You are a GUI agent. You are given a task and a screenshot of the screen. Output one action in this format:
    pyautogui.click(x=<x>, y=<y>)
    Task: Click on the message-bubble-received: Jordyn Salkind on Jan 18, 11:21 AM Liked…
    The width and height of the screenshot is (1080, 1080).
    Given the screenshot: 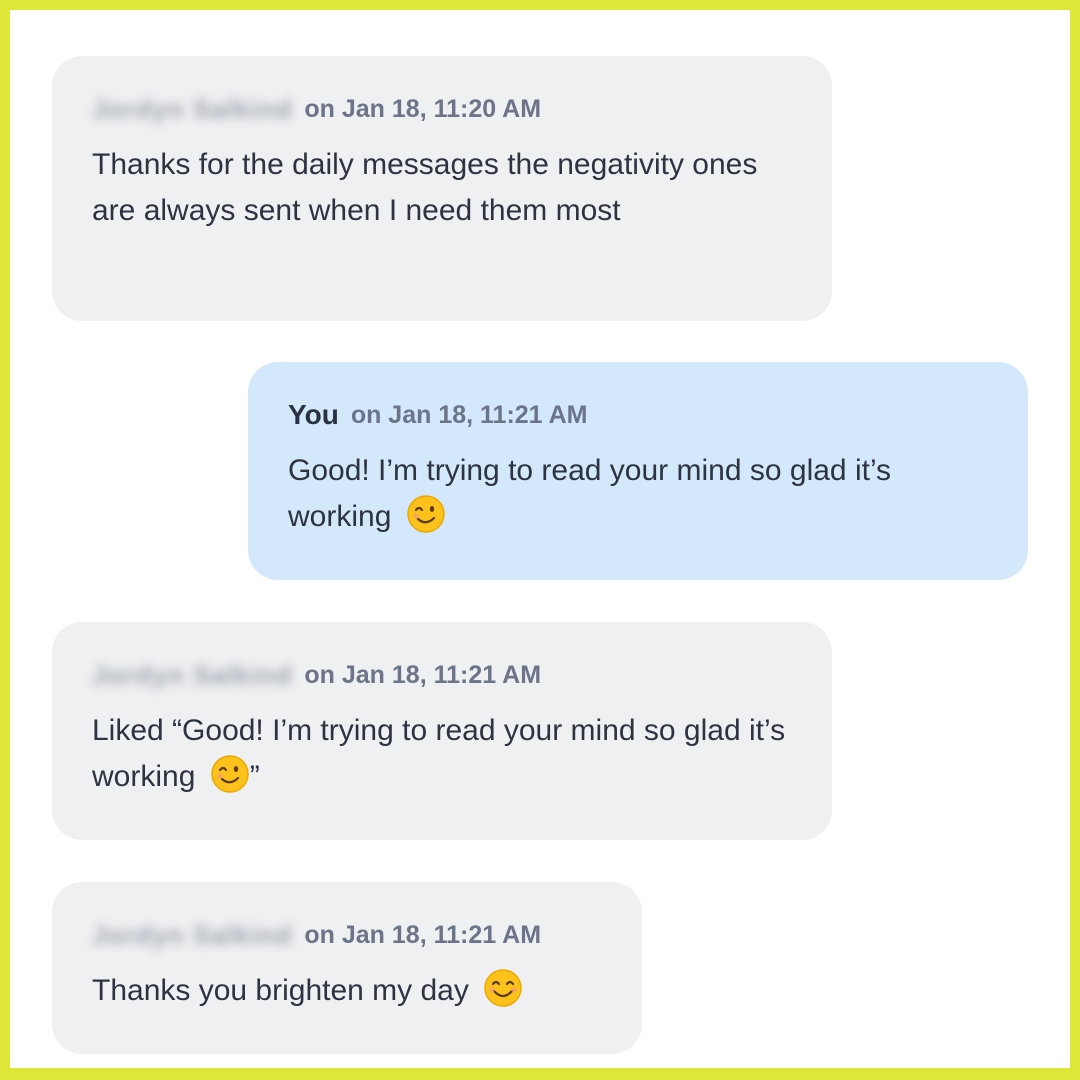 What is the action you would take?
    pyautogui.click(x=442, y=731)
    